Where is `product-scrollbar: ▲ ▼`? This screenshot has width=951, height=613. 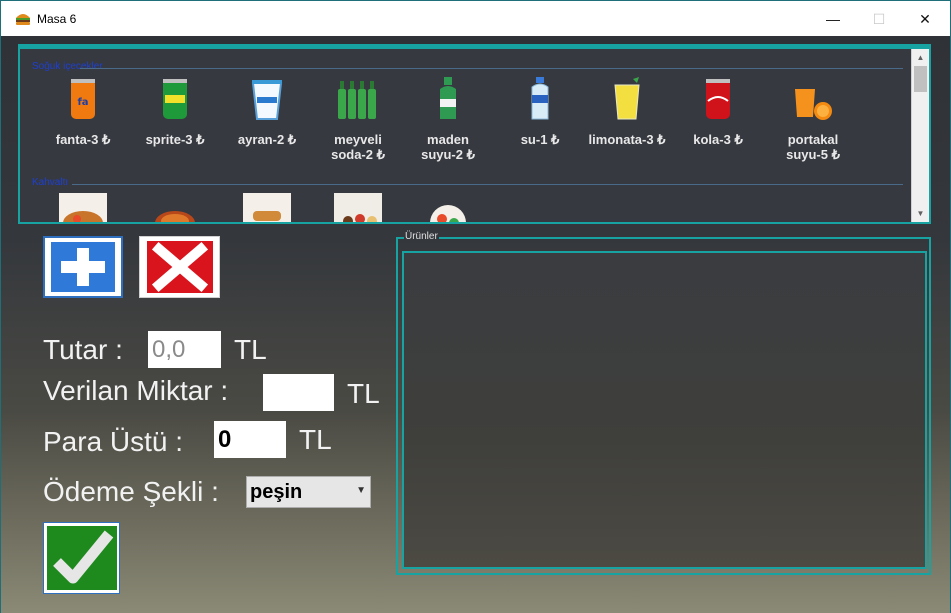 product-scrollbar: ▲ ▼ is located at coordinates (920, 135).